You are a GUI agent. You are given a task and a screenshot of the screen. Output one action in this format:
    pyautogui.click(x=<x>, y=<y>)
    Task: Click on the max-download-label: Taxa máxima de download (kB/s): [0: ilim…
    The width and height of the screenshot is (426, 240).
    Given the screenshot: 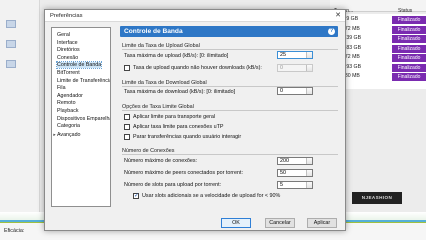 What is the action you would take?
    pyautogui.click(x=180, y=92)
    